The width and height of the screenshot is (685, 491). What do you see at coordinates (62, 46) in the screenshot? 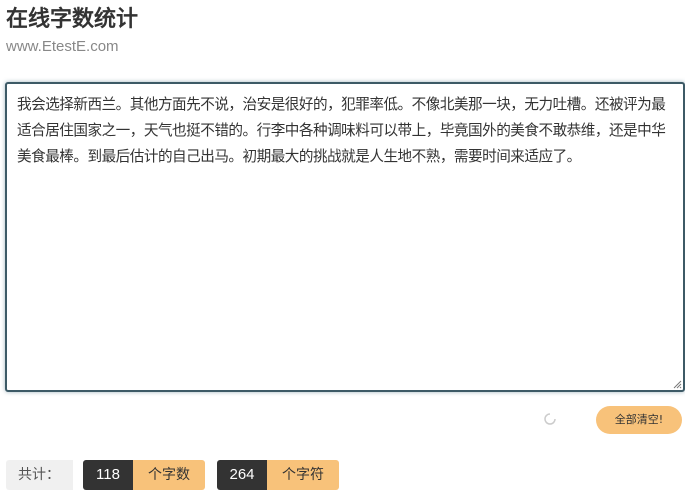
I see `site-url: www.EtestE.com` at bounding box center [62, 46].